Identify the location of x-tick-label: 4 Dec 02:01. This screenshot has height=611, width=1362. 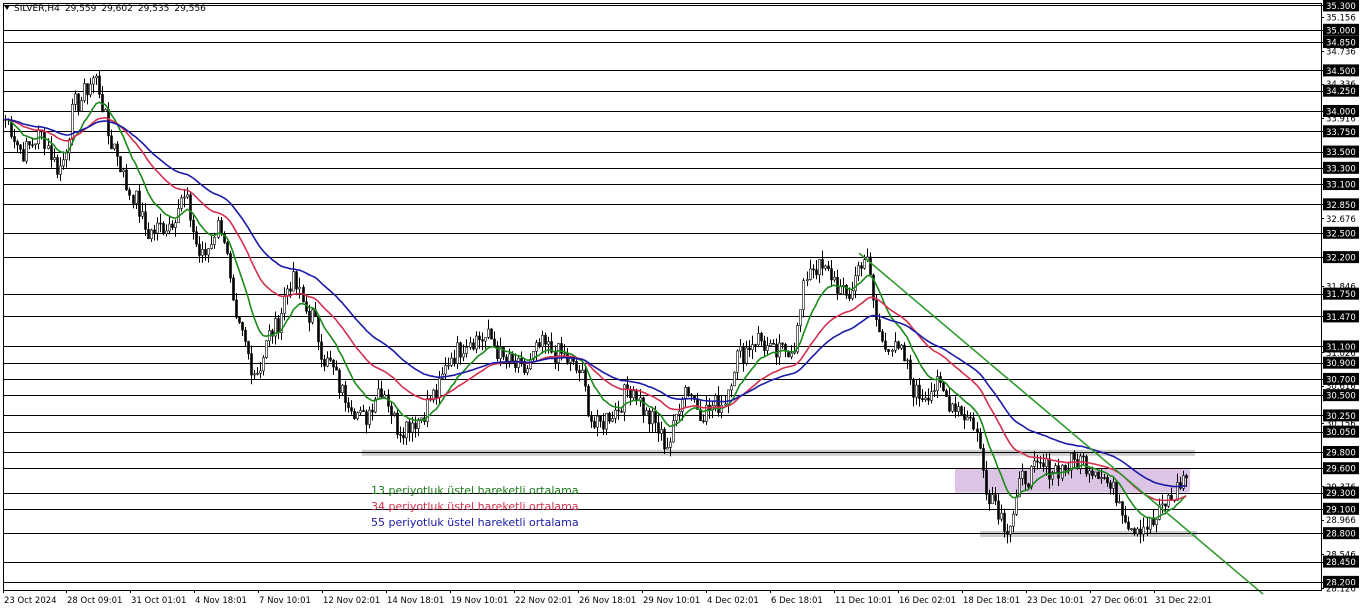
(733, 601).